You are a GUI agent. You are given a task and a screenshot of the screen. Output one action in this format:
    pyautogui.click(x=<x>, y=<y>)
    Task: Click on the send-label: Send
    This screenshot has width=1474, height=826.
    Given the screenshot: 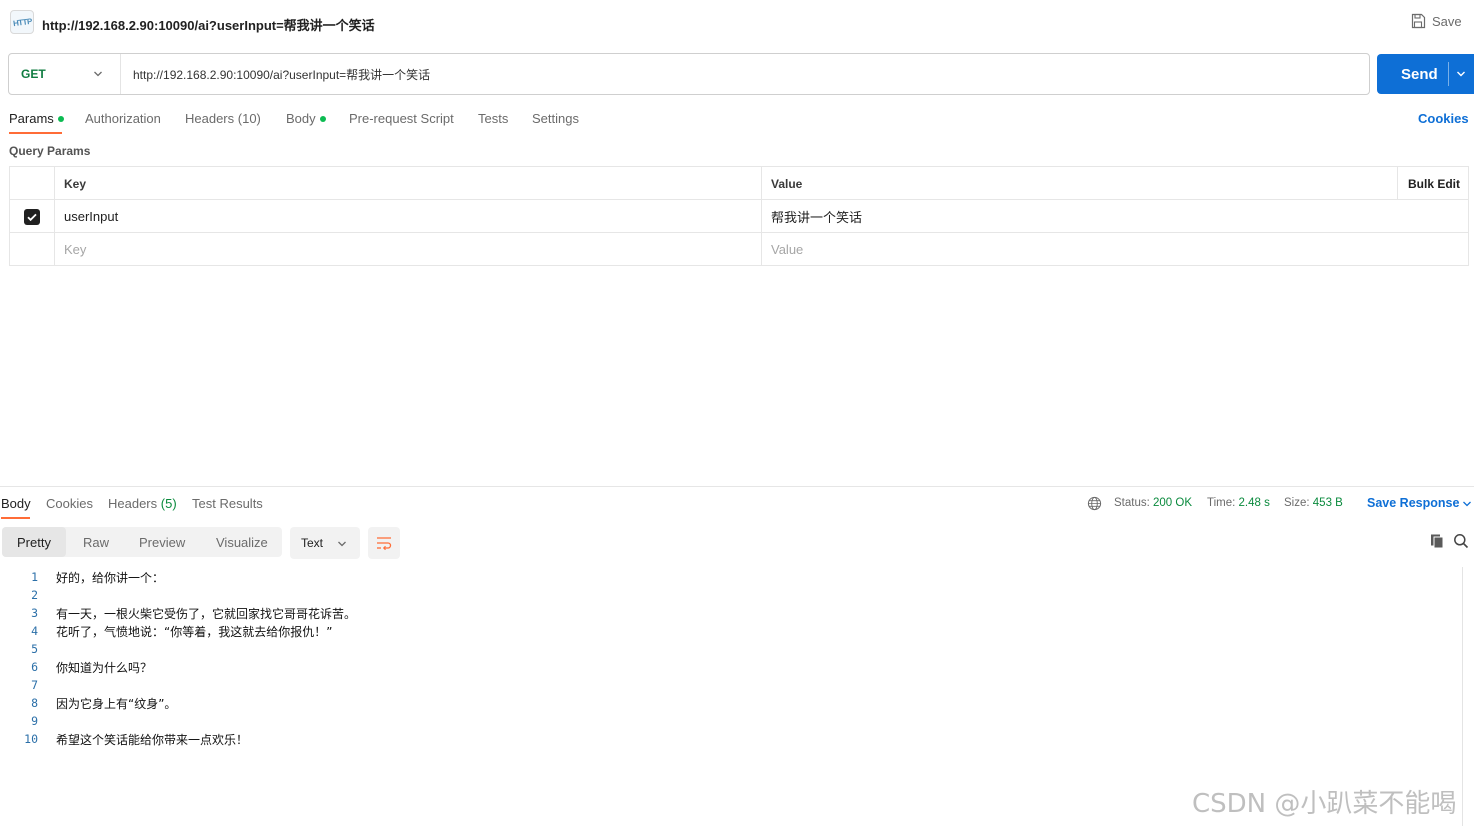 What is the action you would take?
    pyautogui.click(x=1419, y=74)
    